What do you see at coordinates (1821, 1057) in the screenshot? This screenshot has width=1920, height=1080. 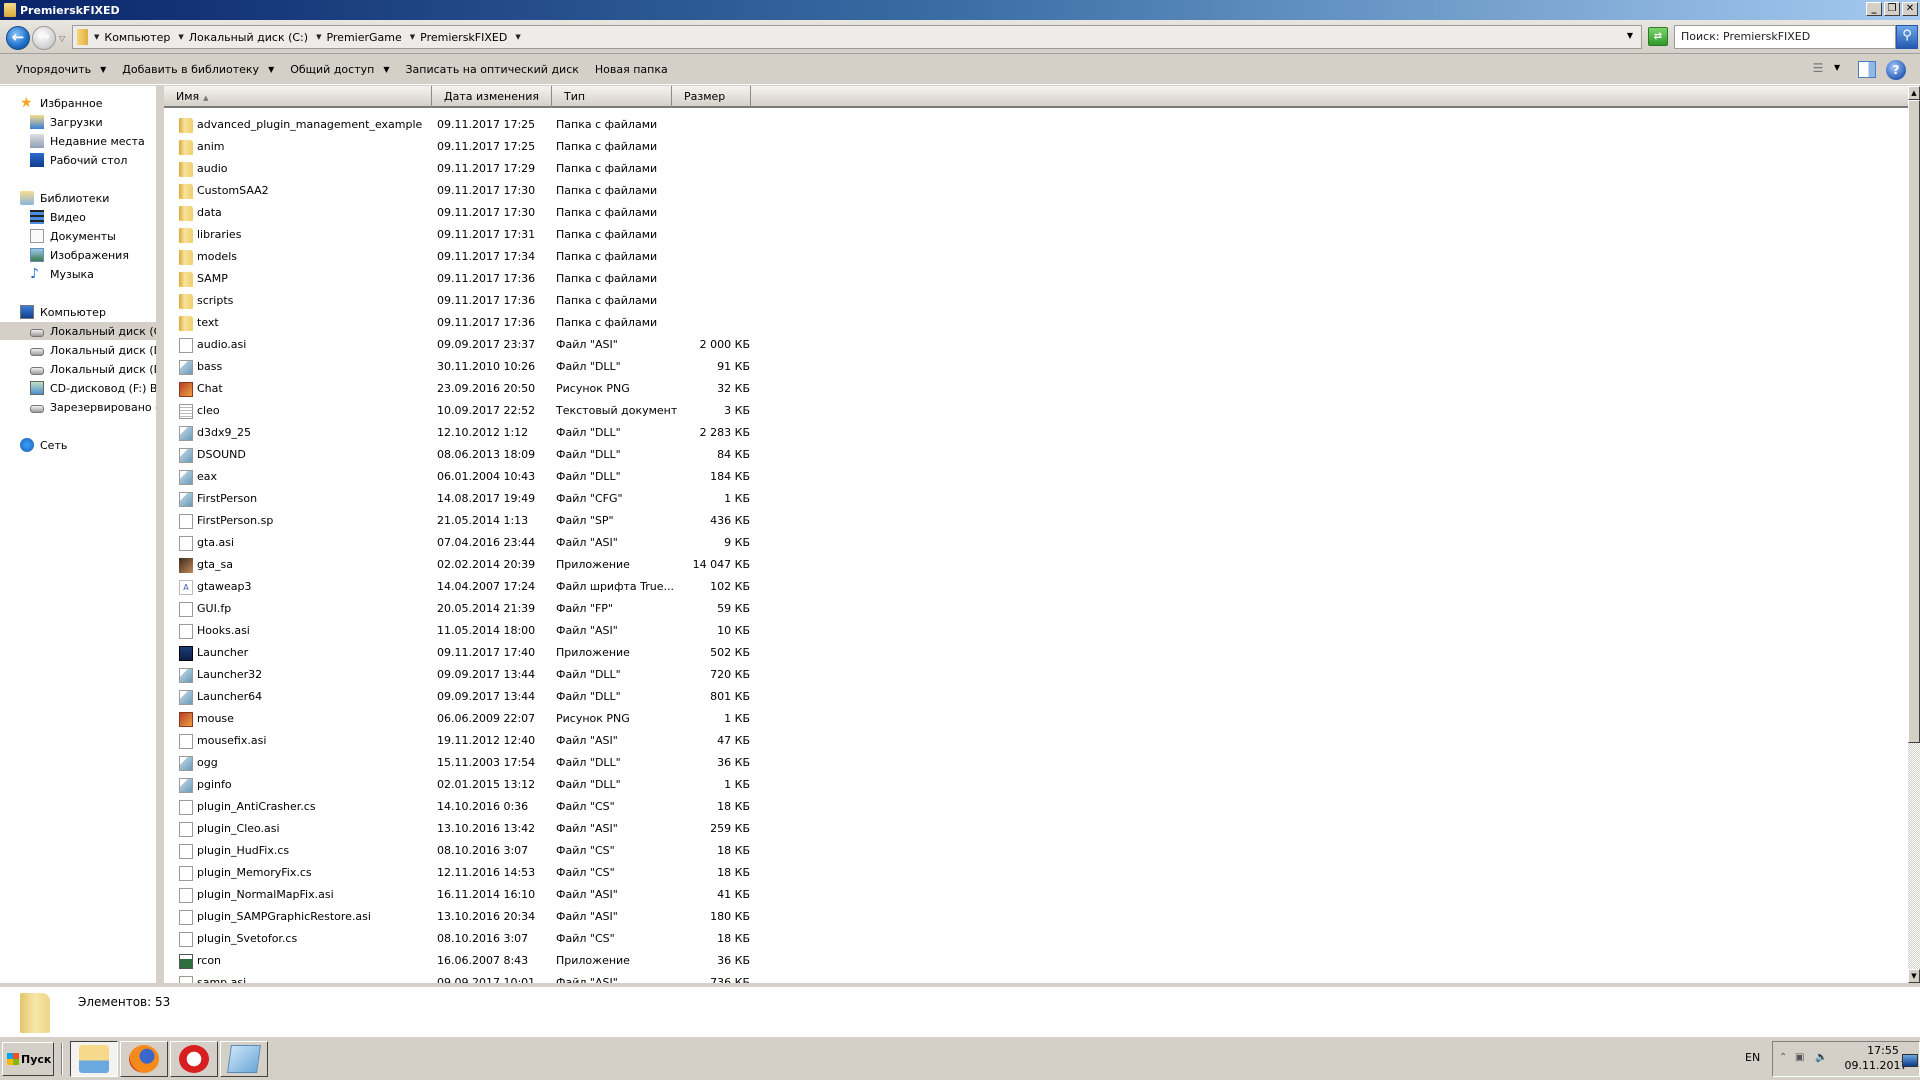 I see `volume-icon: 🔈` at bounding box center [1821, 1057].